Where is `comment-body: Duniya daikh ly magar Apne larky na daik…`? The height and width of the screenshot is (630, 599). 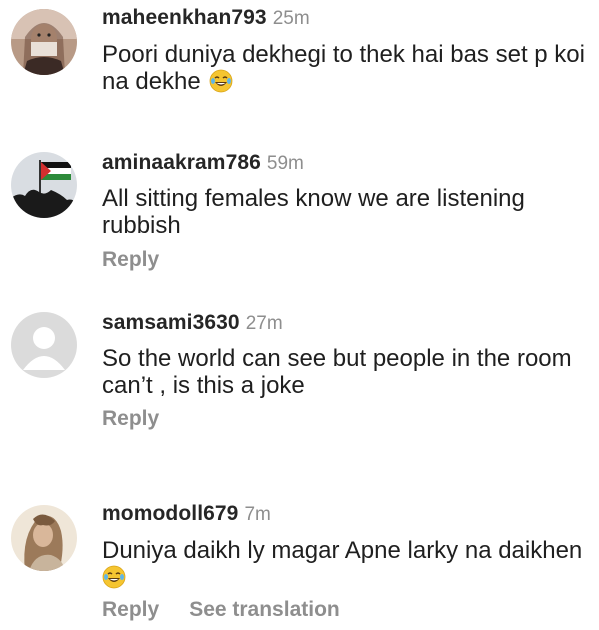
comment-body: Duniya daikh ly magar Apne larky na daik… is located at coordinates (342, 550).